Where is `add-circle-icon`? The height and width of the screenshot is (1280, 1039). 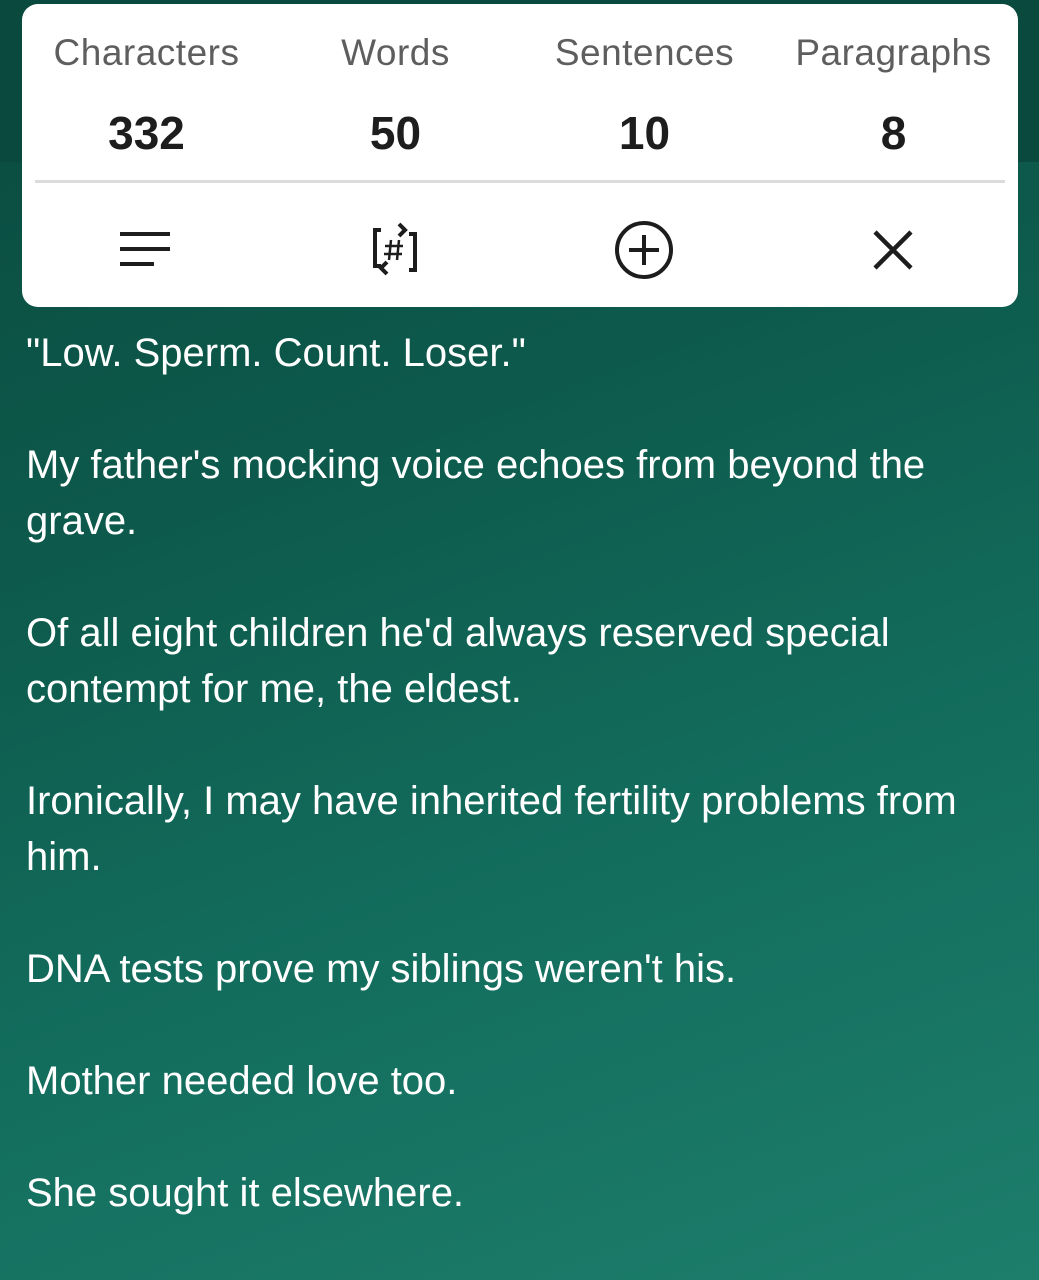
add-circle-icon is located at coordinates (644, 250).